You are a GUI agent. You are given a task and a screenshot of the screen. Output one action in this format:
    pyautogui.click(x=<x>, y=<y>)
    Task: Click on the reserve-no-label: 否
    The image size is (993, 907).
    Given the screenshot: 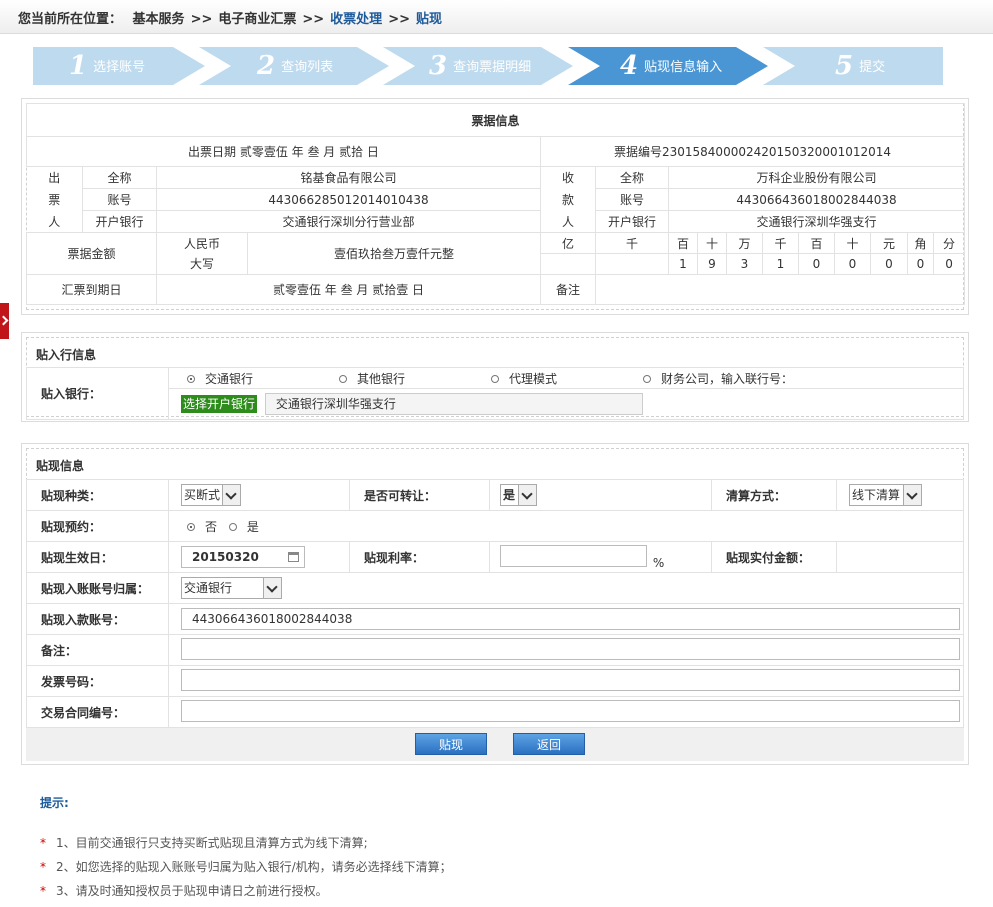 What is the action you would take?
    pyautogui.click(x=211, y=526)
    